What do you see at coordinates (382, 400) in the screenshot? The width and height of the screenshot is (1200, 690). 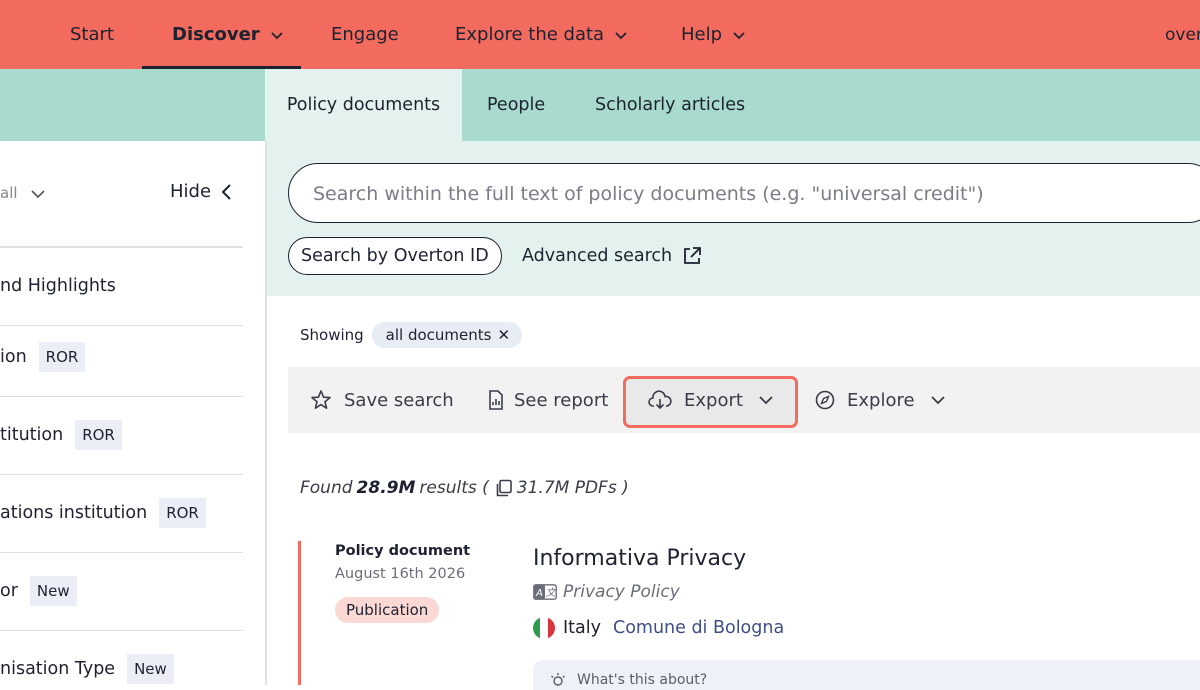 I see `save-search-button: Save search` at bounding box center [382, 400].